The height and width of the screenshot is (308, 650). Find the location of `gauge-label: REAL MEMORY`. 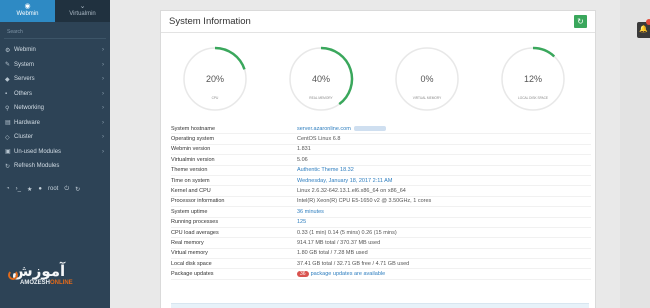

gauge-label: REAL MEMORY is located at coordinates (321, 98).